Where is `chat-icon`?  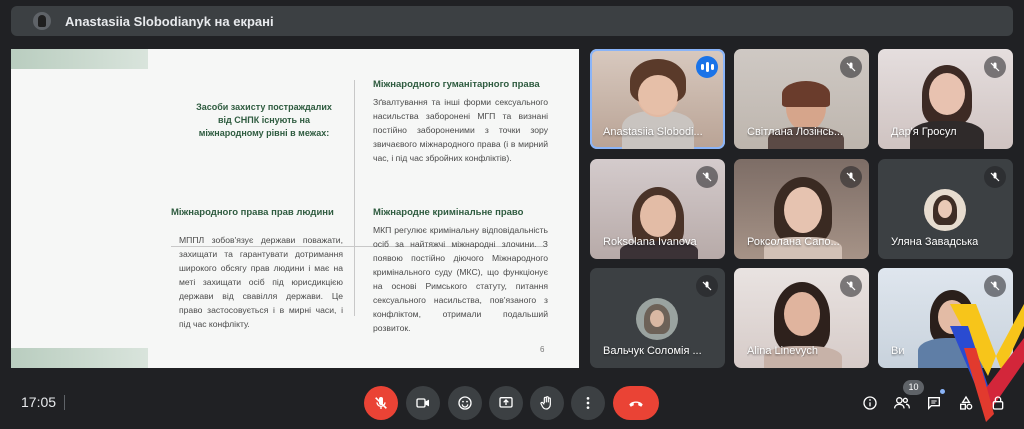 chat-icon is located at coordinates (934, 403).